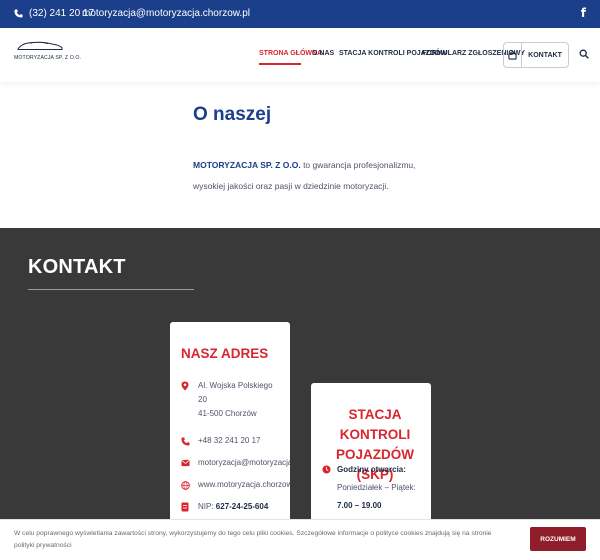  Describe the element at coordinates (359, 505) in the screenshot. I see `hours-value: 7.00 – 19.00` at that location.